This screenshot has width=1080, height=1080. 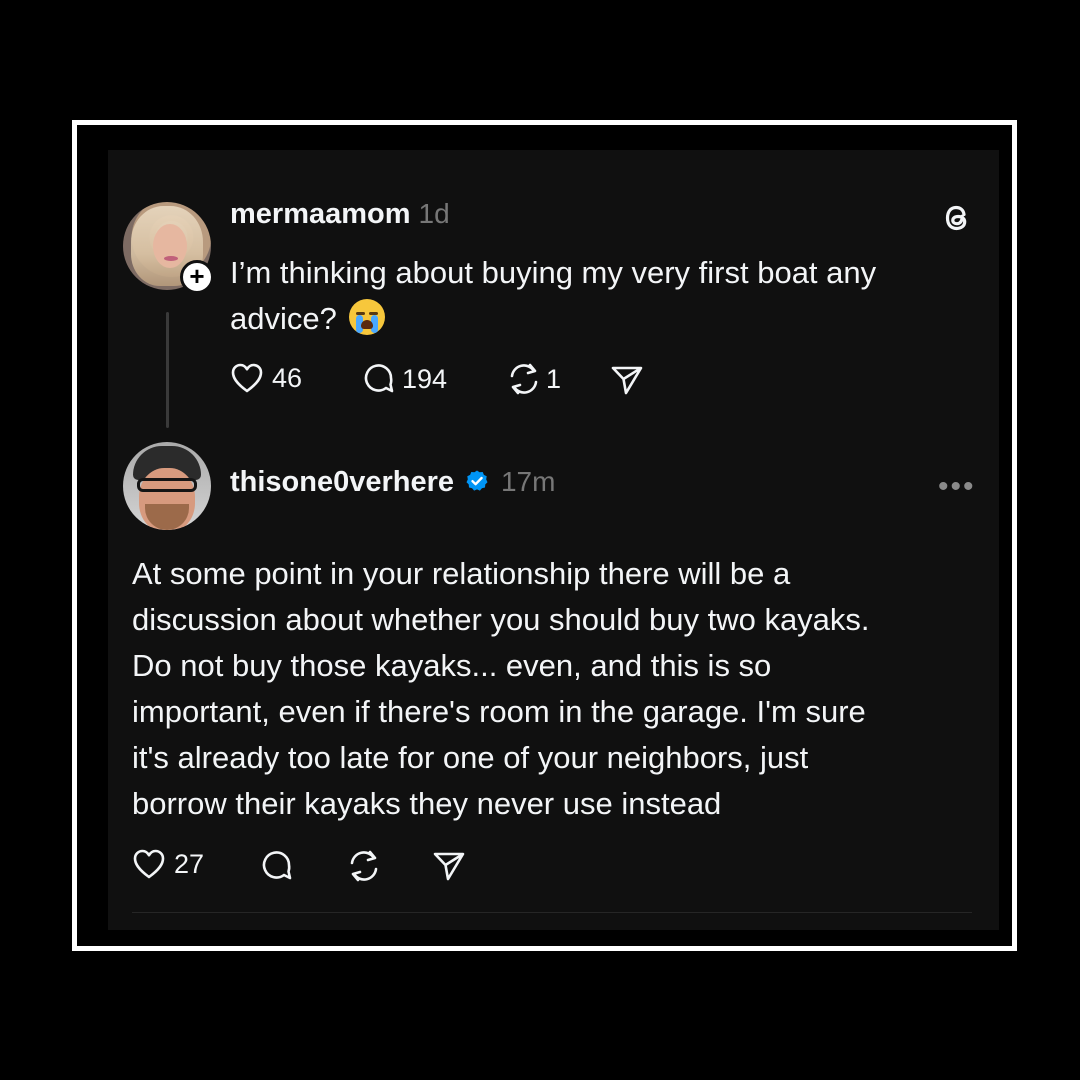 I want to click on thread-connector-line, so click(x=167, y=370).